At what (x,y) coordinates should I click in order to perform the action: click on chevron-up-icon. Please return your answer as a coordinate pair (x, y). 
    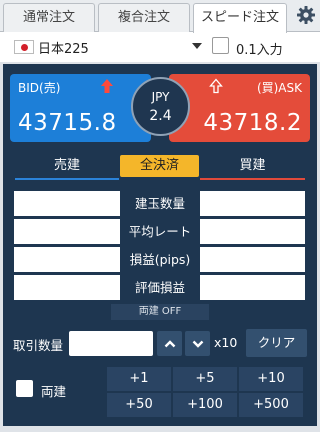
    Looking at the image, I should click on (169, 343).